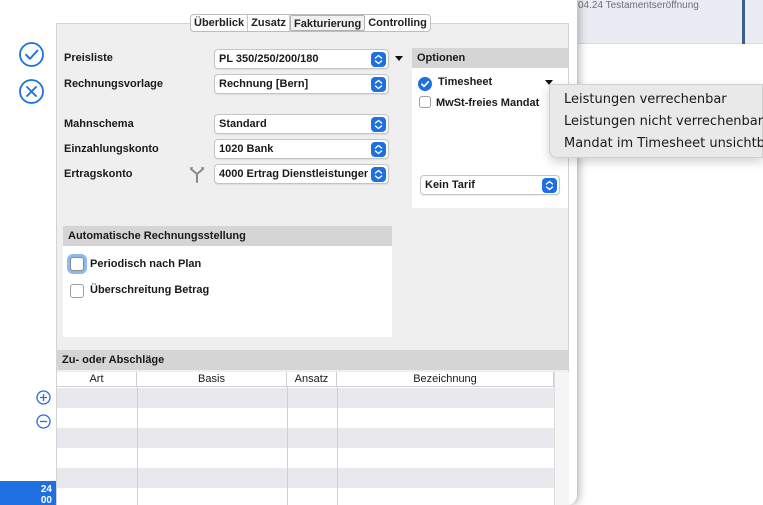 The image size is (763, 505). Describe the element at coordinates (645, 99) in the screenshot. I see `menu-item-leistungen-verrechenbar: Leistungen verrechenbar` at that location.